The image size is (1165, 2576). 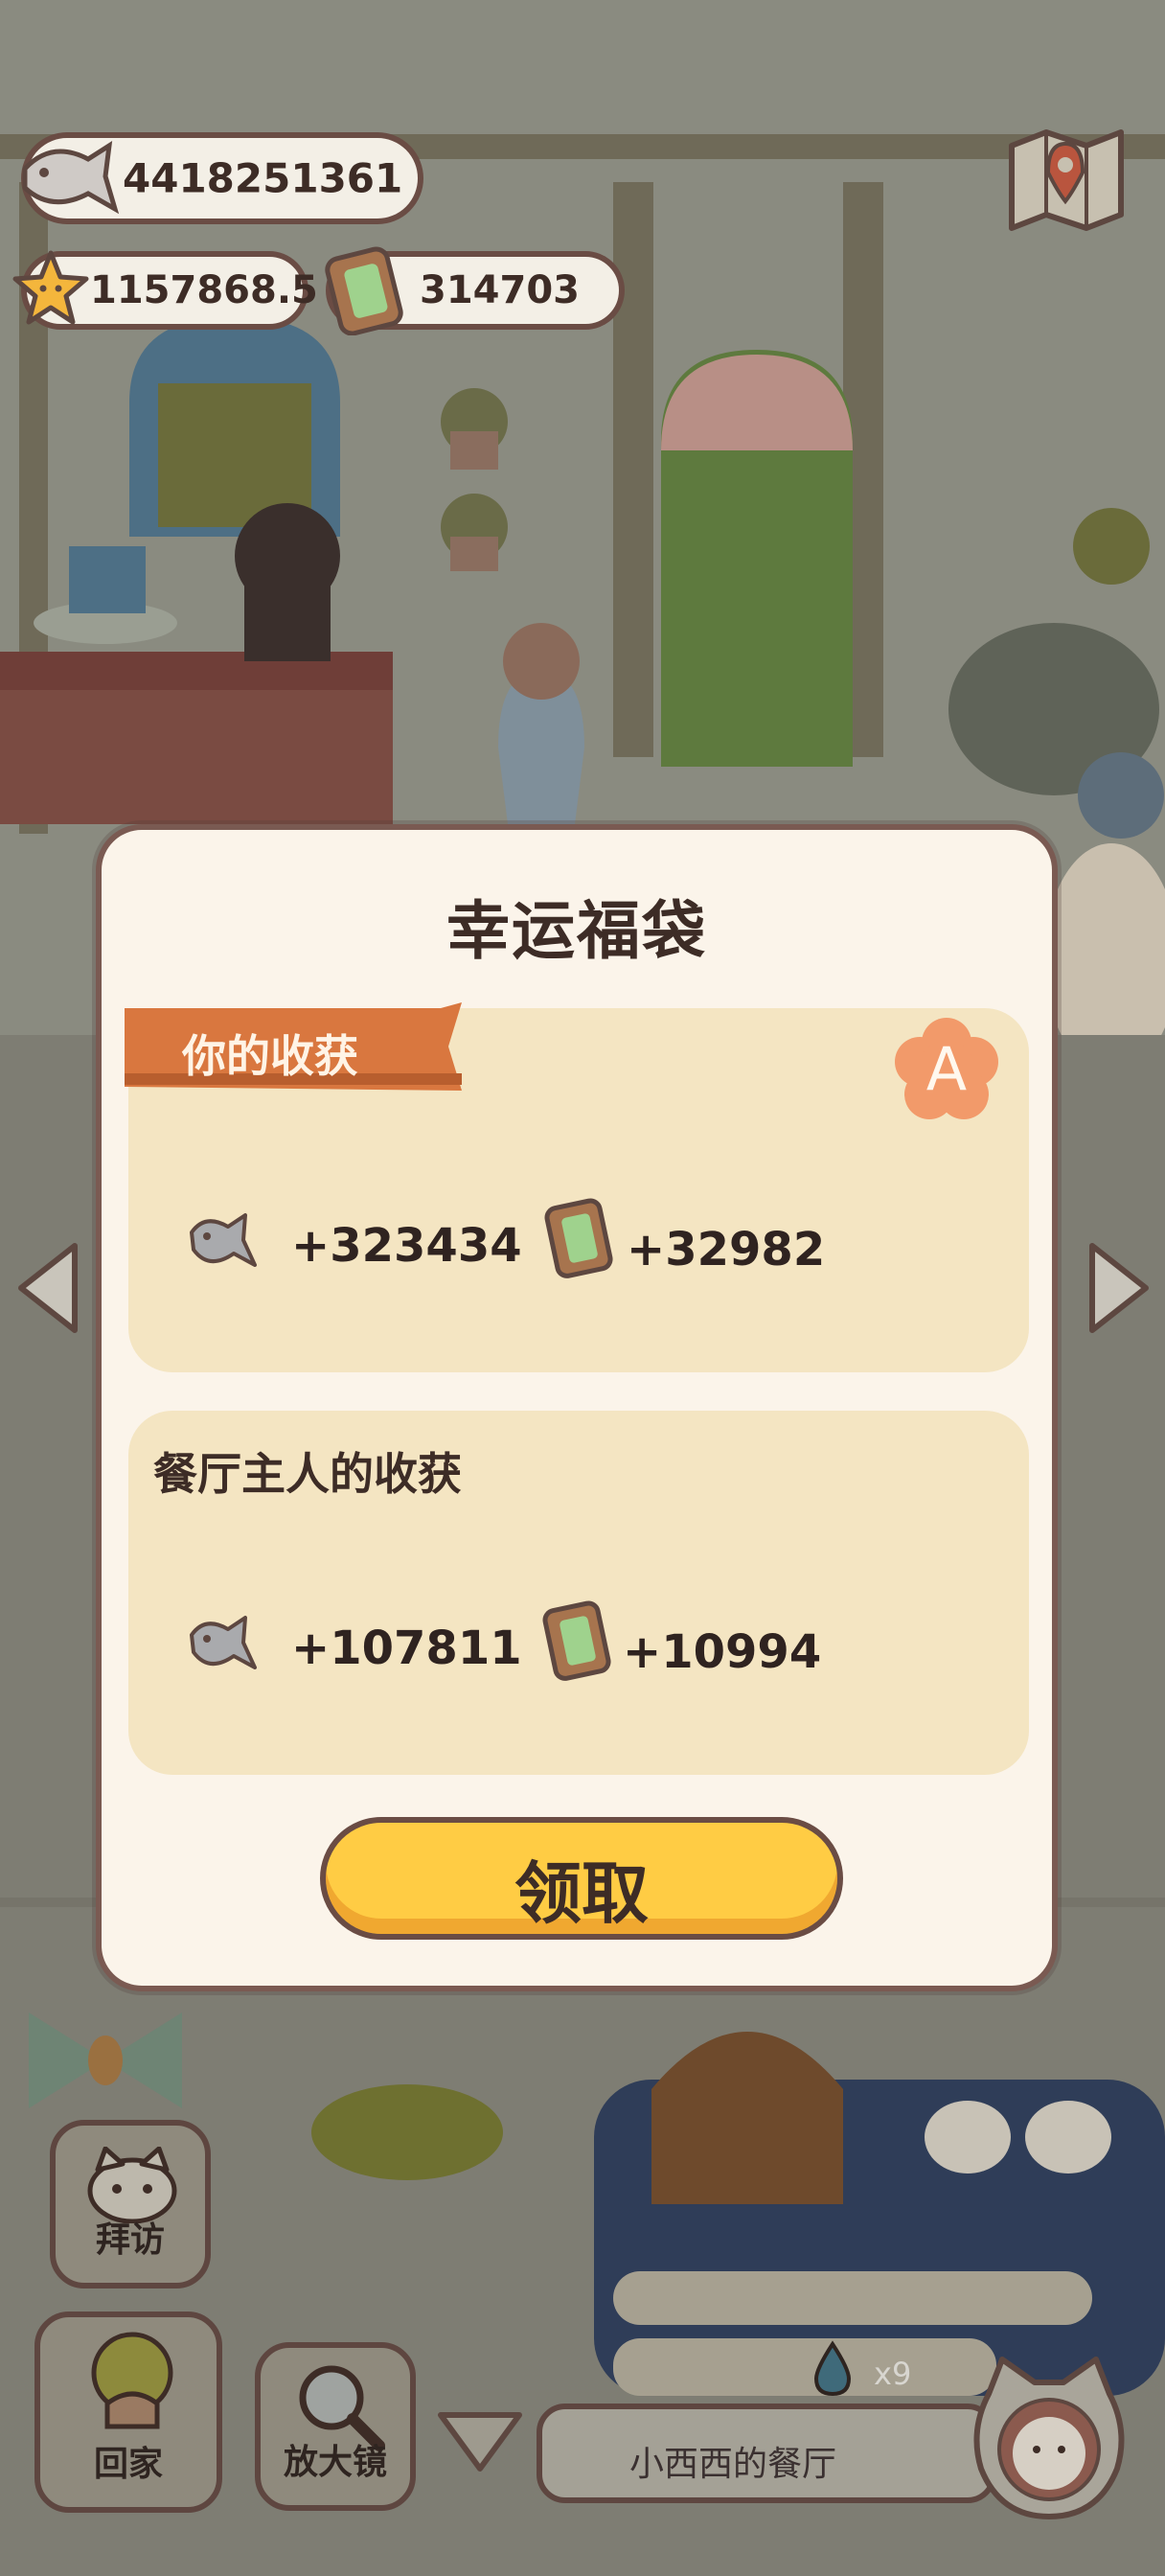 I want to click on owner-fish-reward: +107811, so click(x=407, y=1648).